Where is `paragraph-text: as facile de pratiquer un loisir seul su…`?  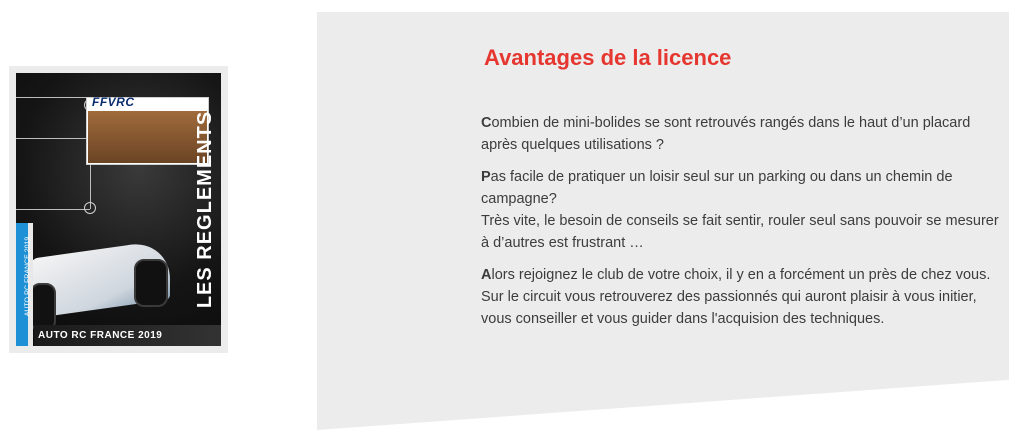
paragraph-text: as facile de pratiquer un loisir seul su… is located at coordinates (717, 188).